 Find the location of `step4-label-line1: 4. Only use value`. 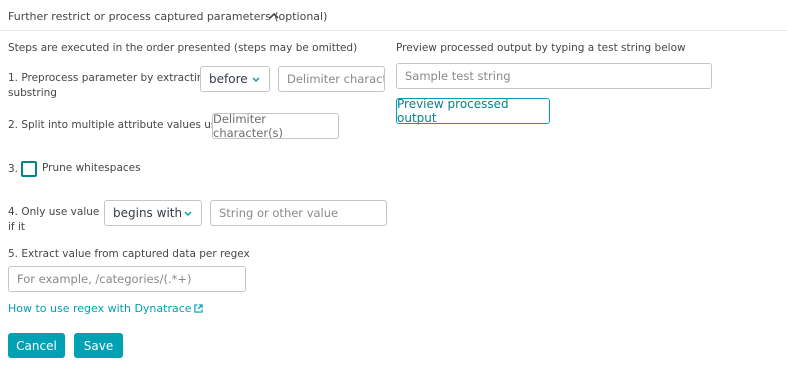

step4-label-line1: 4. Only use value is located at coordinates (54, 212).